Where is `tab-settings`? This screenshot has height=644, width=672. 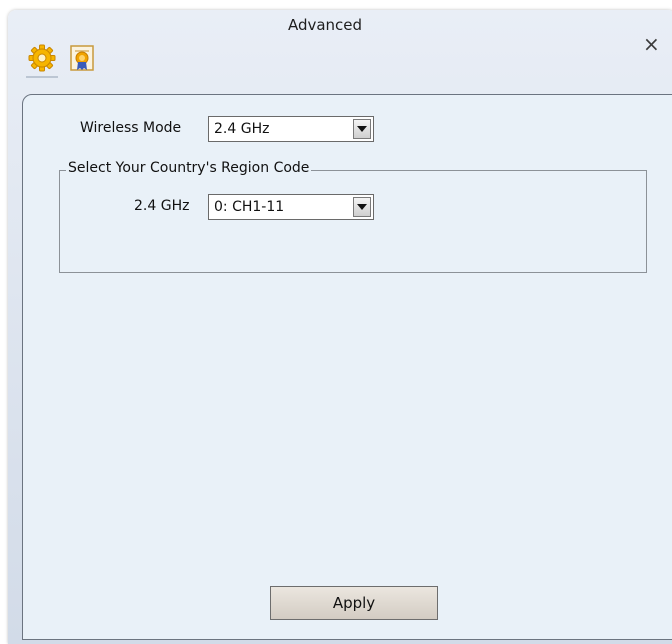
tab-settings is located at coordinates (42, 59).